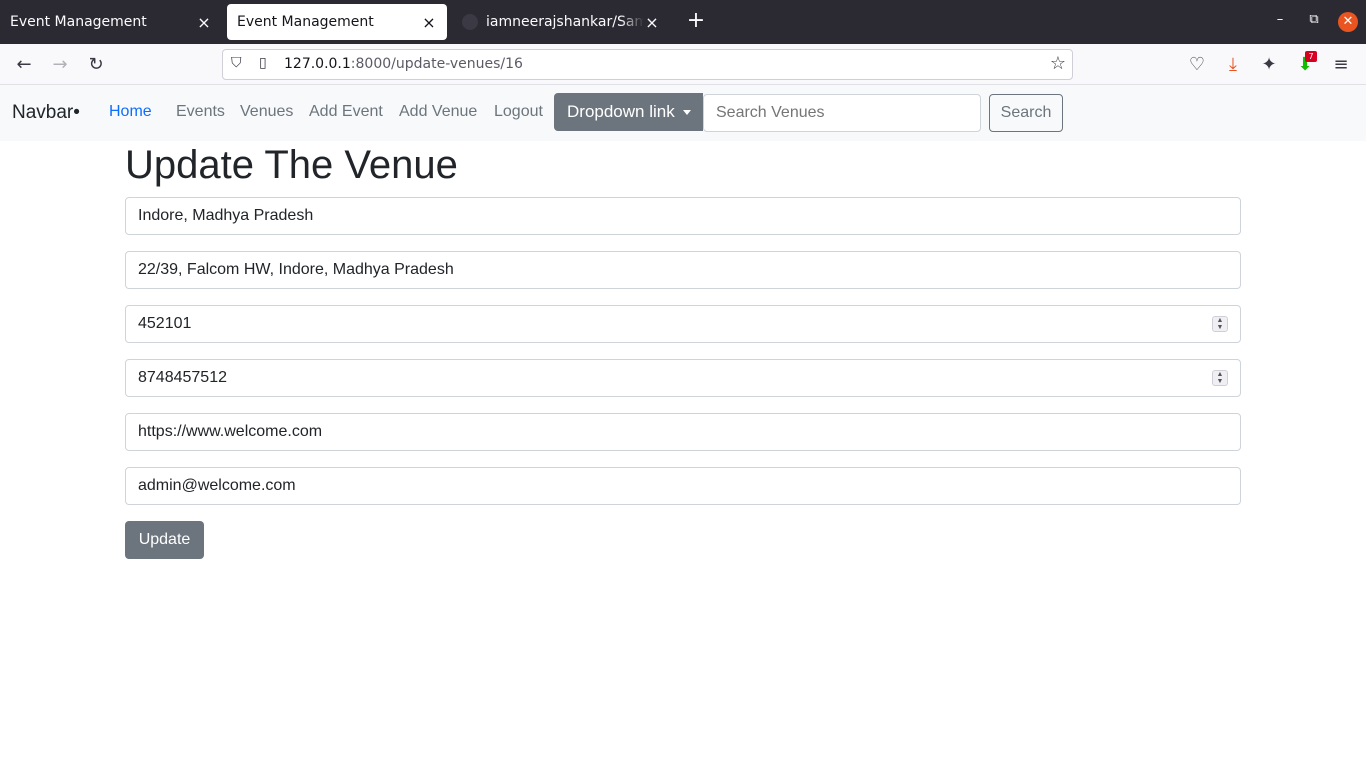 This screenshot has width=1366, height=768. I want to click on dropdown-link-button: Dropdown link, so click(628, 112).